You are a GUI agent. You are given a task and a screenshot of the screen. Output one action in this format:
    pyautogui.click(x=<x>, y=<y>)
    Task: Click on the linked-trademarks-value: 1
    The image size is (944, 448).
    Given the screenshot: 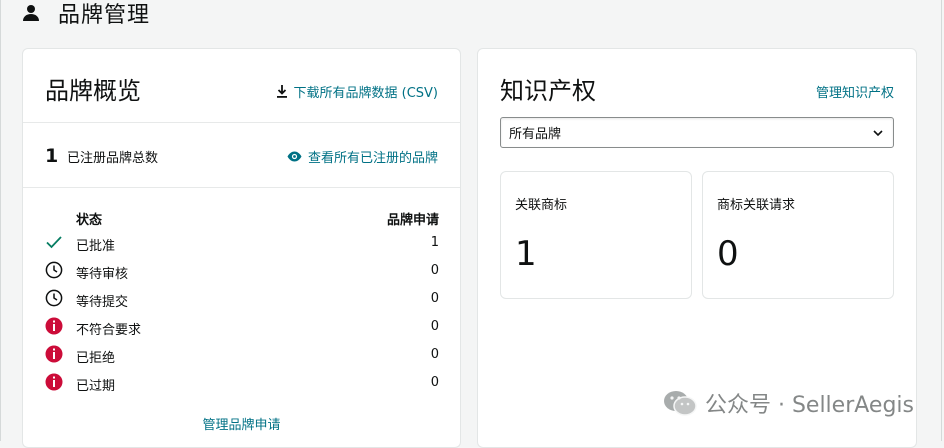 What is the action you would take?
    pyautogui.click(x=526, y=254)
    